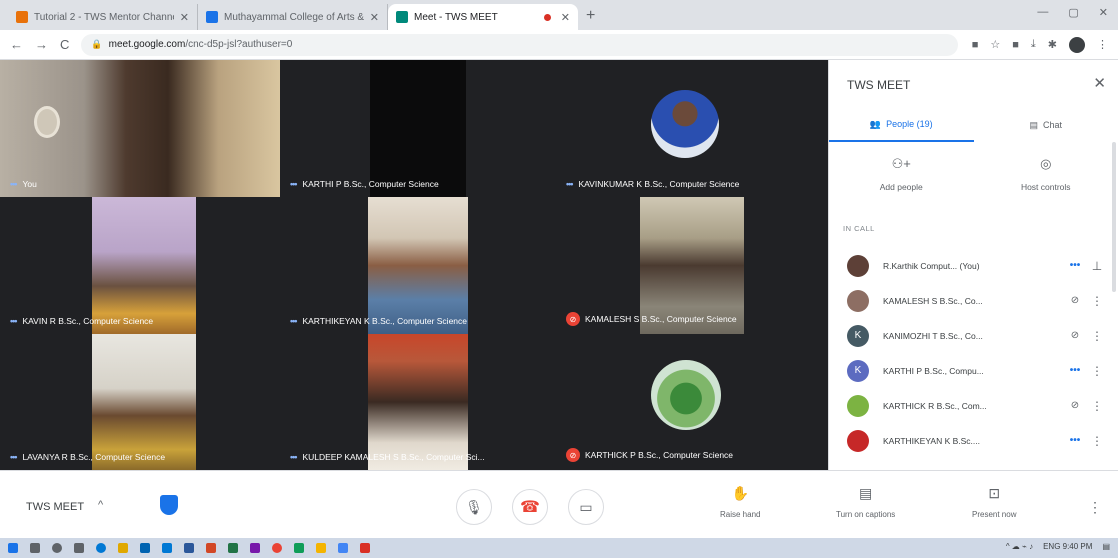  What do you see at coordinates (901, 174) in the screenshot?
I see `add-people-button: ⚇+ Add people` at bounding box center [901, 174].